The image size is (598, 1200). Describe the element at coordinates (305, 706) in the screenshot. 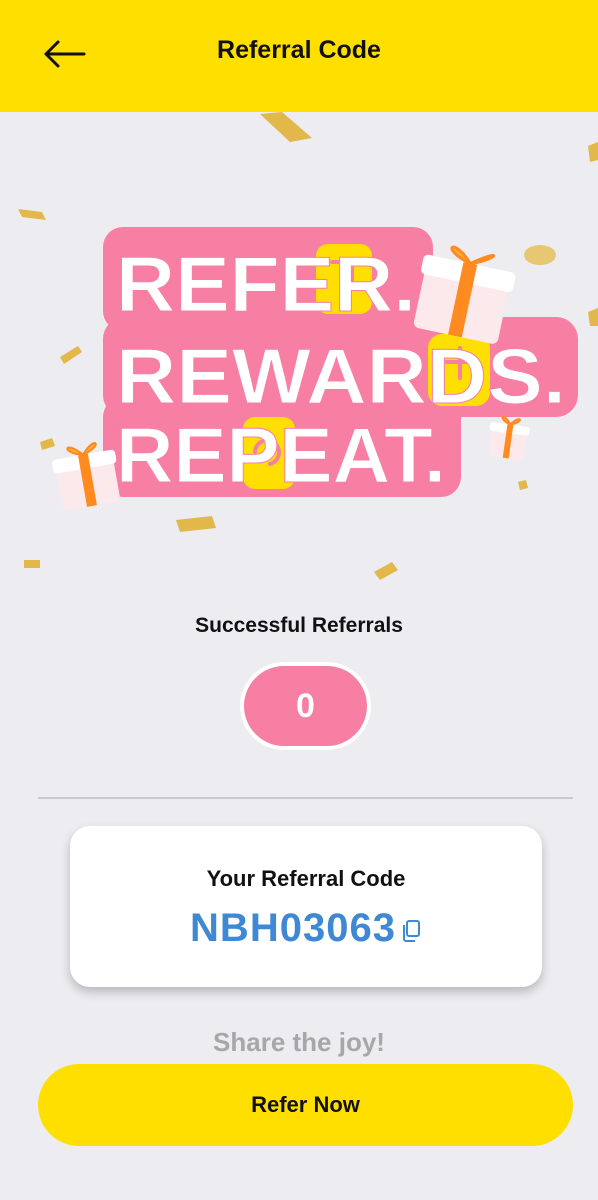

I see `referral-count-badge: 0` at that location.